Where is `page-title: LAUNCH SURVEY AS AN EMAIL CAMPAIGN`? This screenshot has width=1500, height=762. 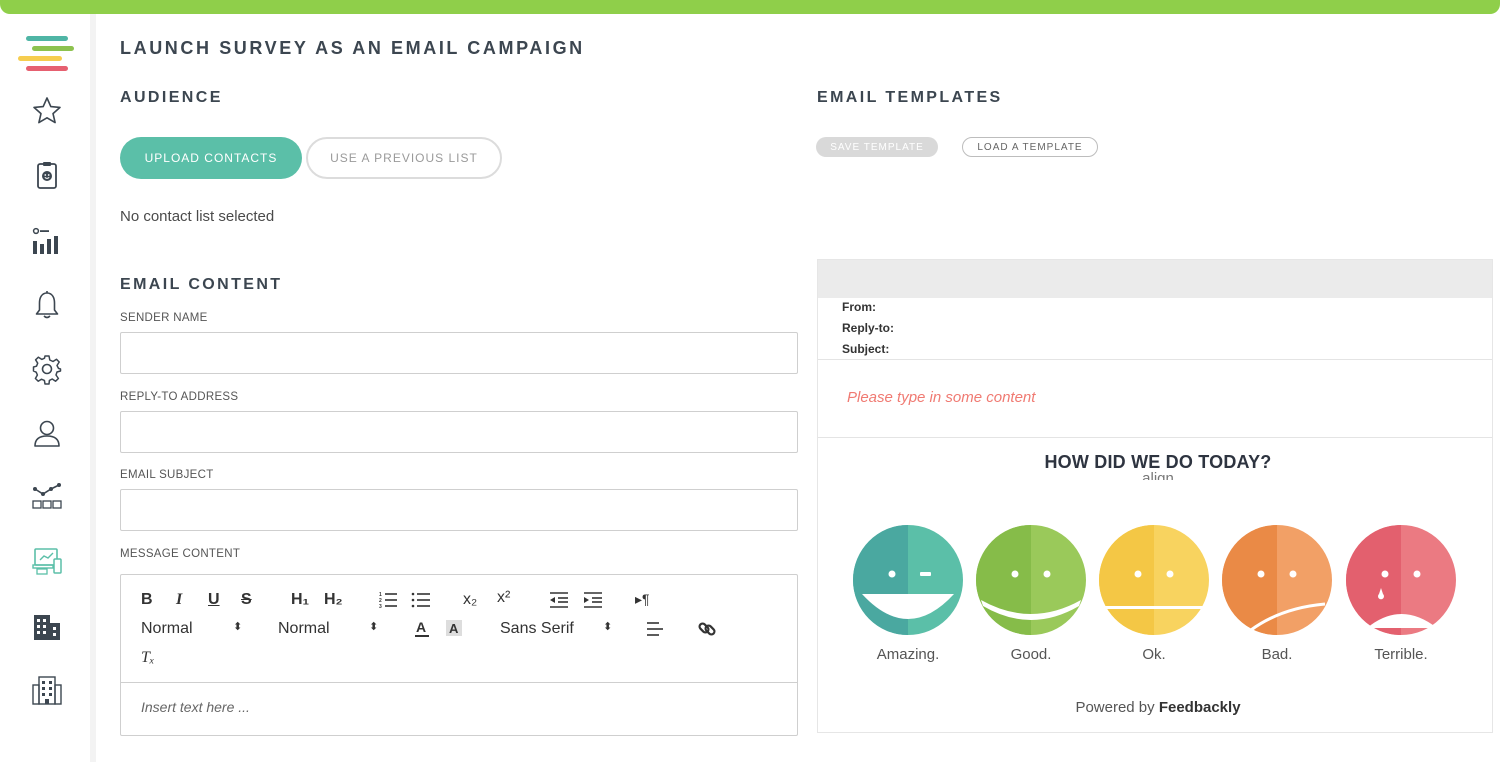
page-title: LAUNCH SURVEY AS AN EMAIL CAMPAIGN is located at coordinates (352, 48).